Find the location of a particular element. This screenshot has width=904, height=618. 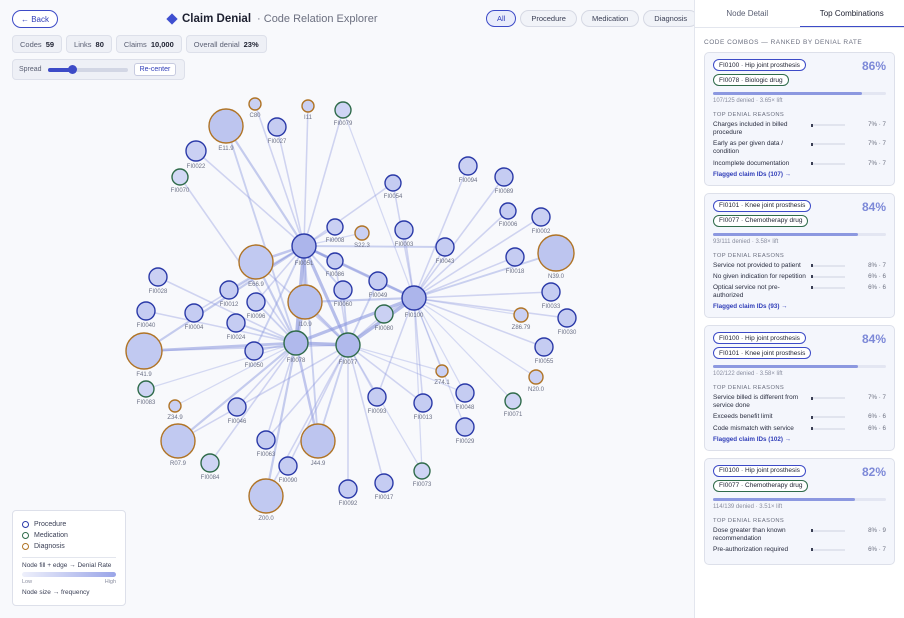

flagged-claims-link: Flagged claim IDs (107) → is located at coordinates (799, 174).